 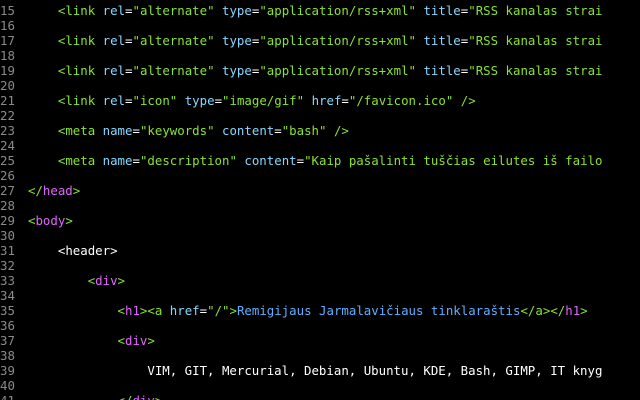 I want to click on code-line: 38, so click(x=320, y=355).